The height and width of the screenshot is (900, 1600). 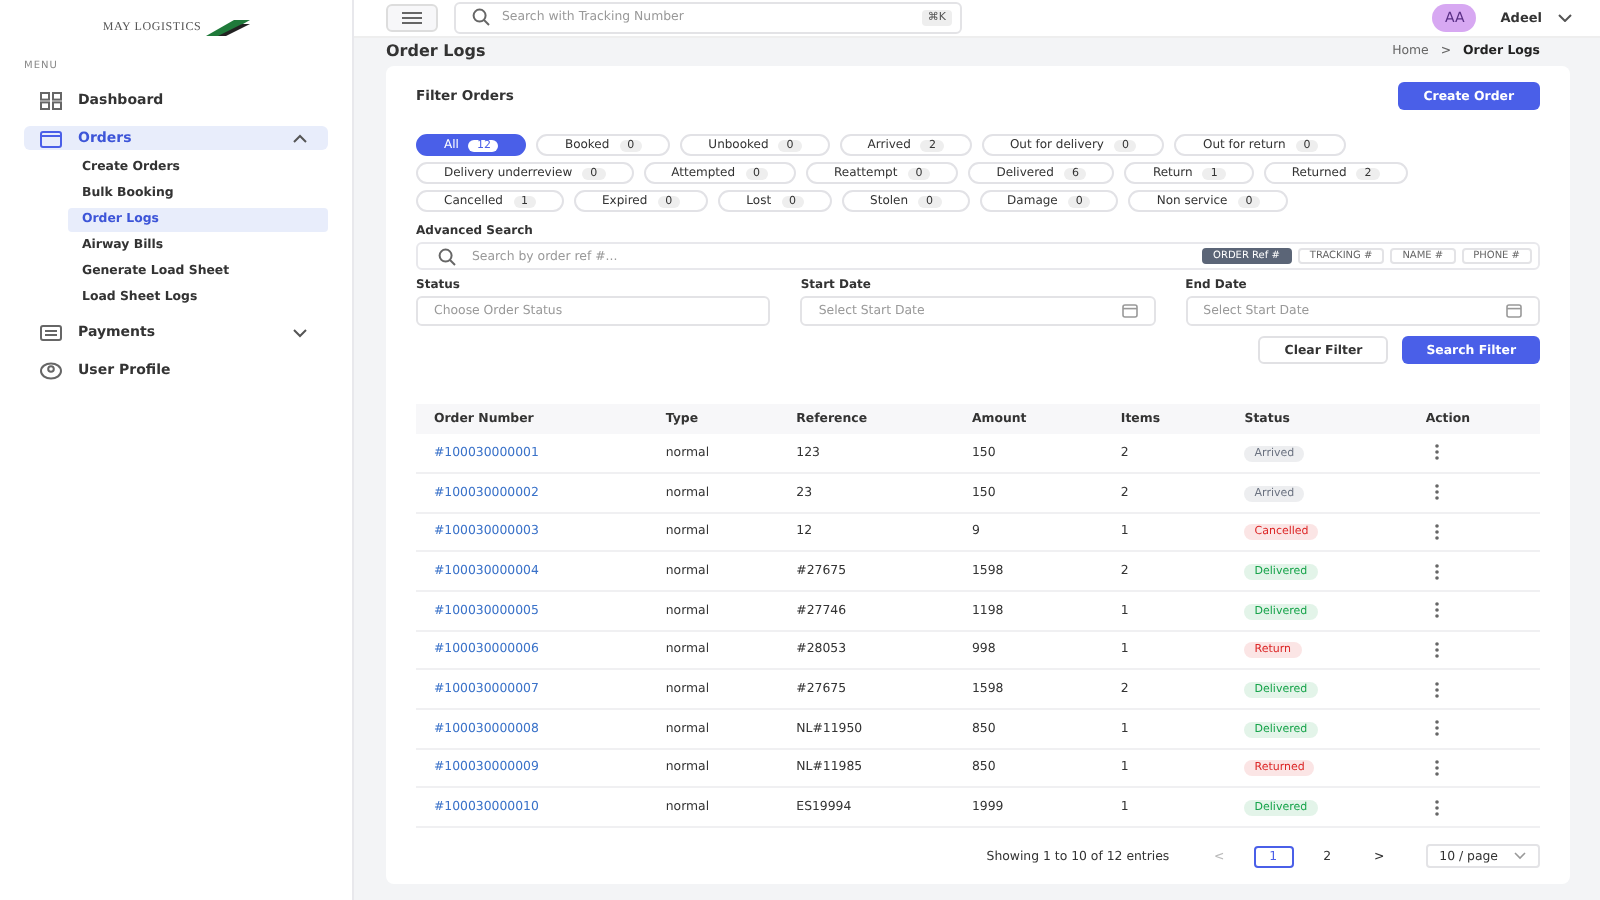 I want to click on grid-icon, so click(x=51, y=100).